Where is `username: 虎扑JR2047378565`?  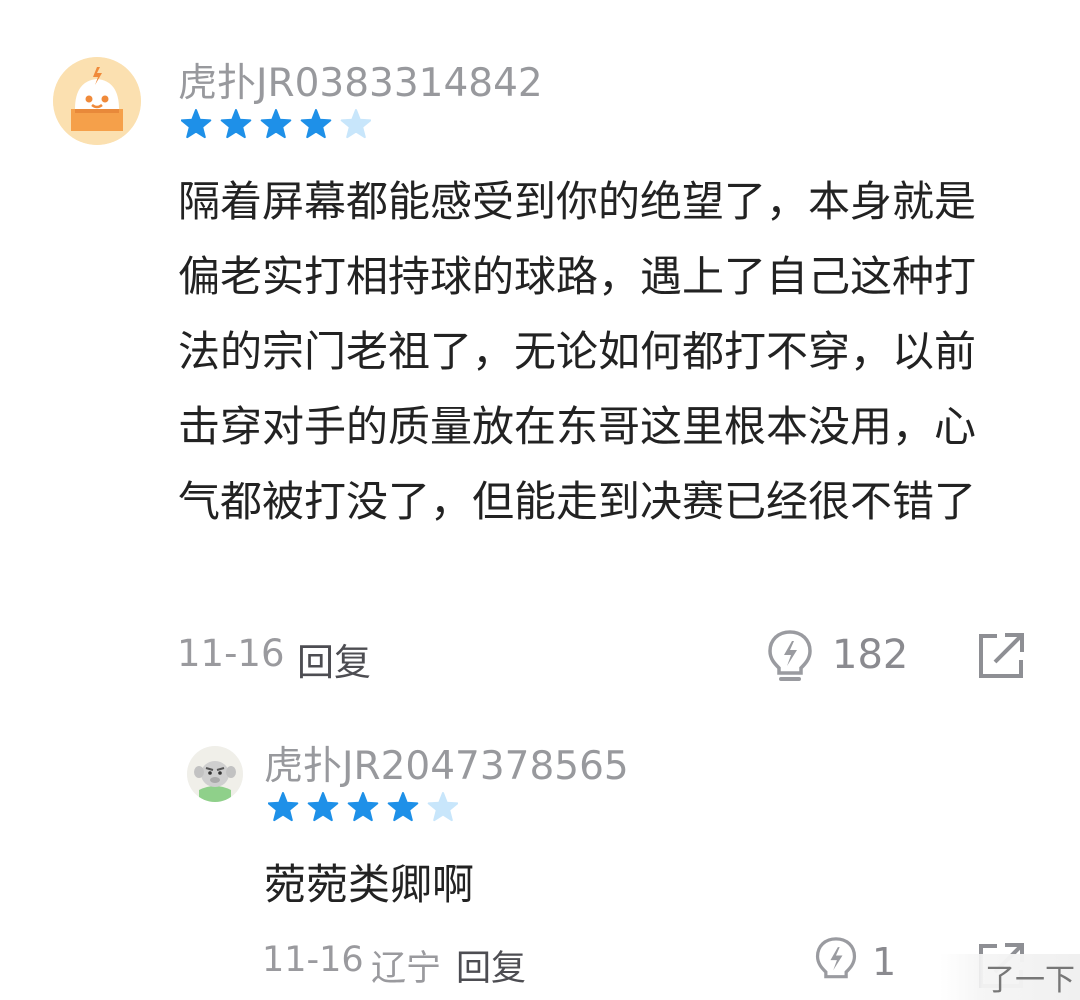
username: 虎扑JR2047378565 is located at coordinates (446, 763).